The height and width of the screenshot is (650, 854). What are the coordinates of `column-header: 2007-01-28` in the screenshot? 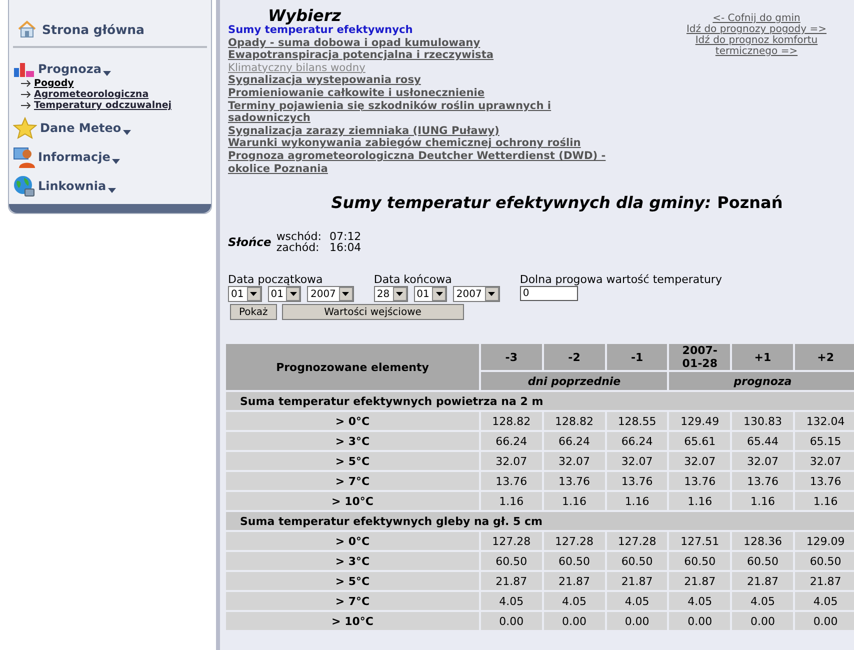 It's located at (699, 357).